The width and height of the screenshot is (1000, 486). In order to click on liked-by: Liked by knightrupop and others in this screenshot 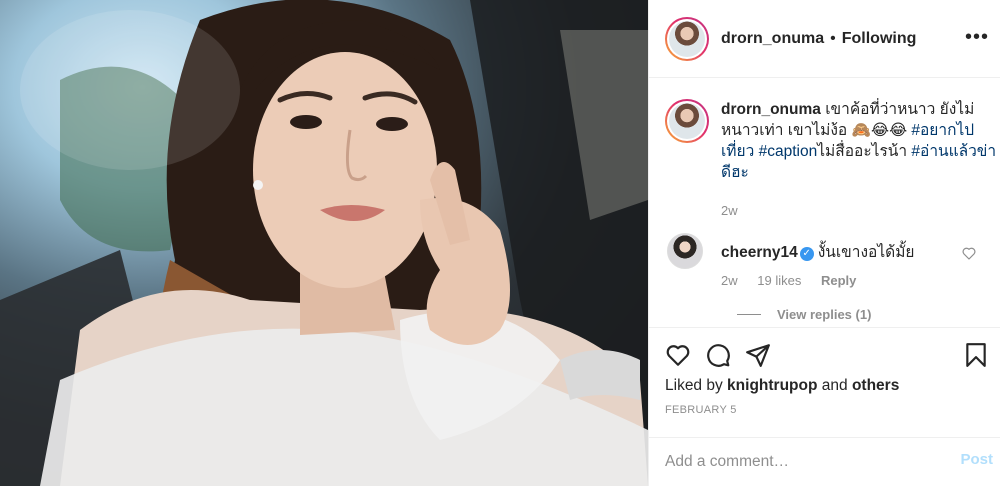, I will do `click(782, 386)`.